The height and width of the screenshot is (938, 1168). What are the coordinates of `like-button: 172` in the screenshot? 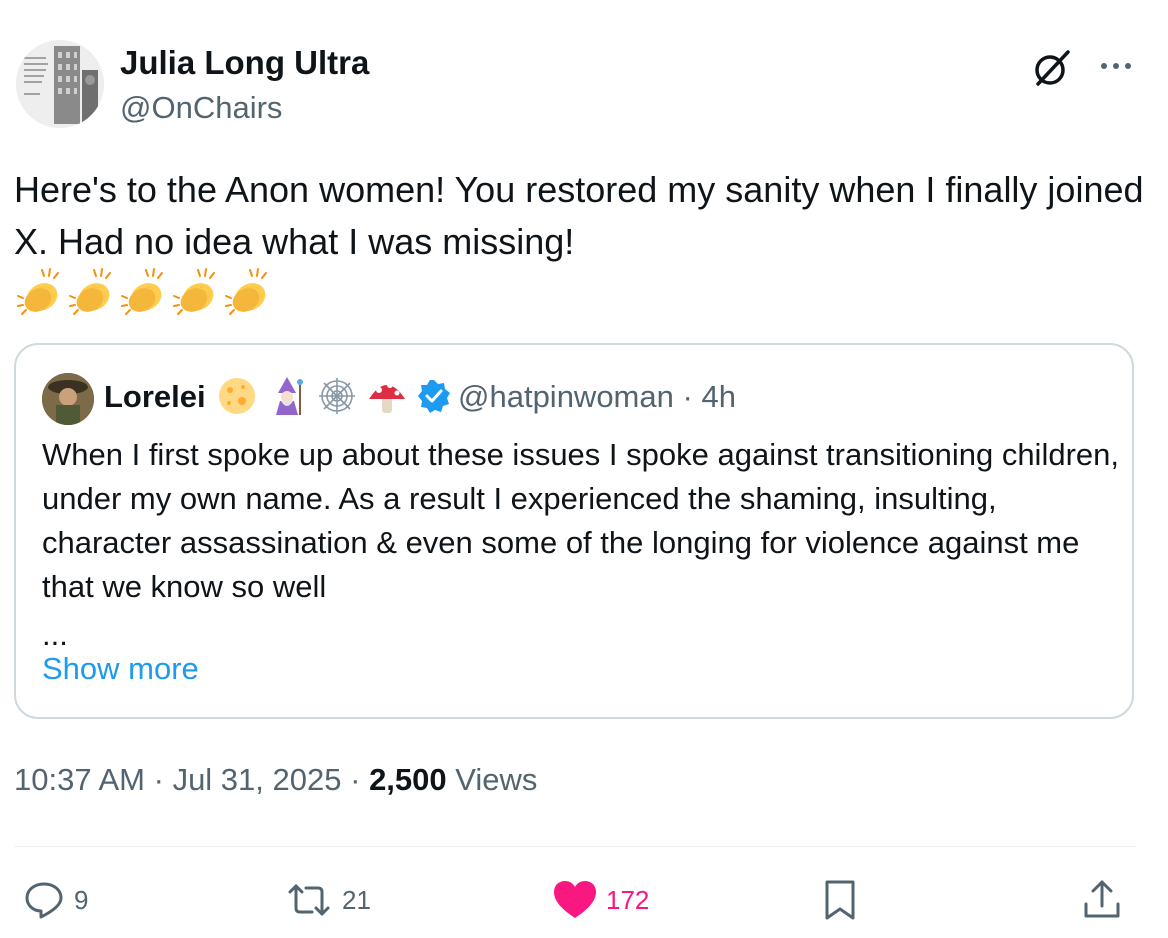 It's located at (600, 900).